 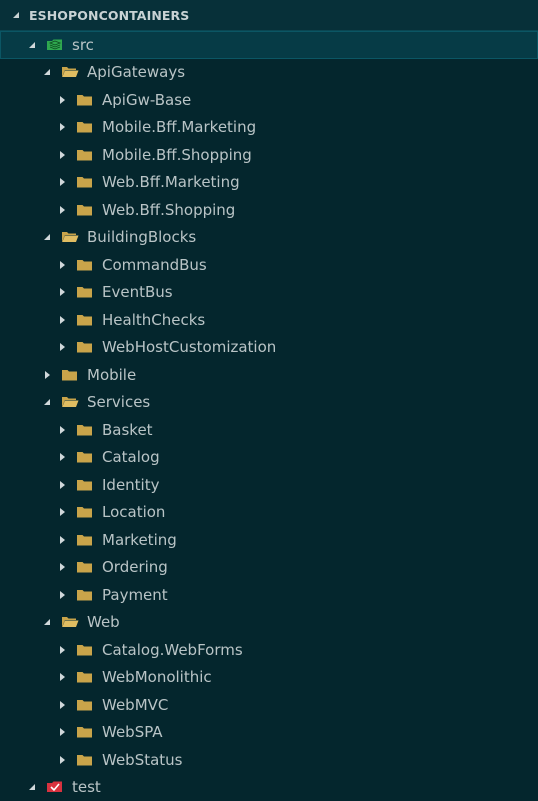 What do you see at coordinates (269, 760) in the screenshot?
I see `tree-item-webstatus: WebStatus` at bounding box center [269, 760].